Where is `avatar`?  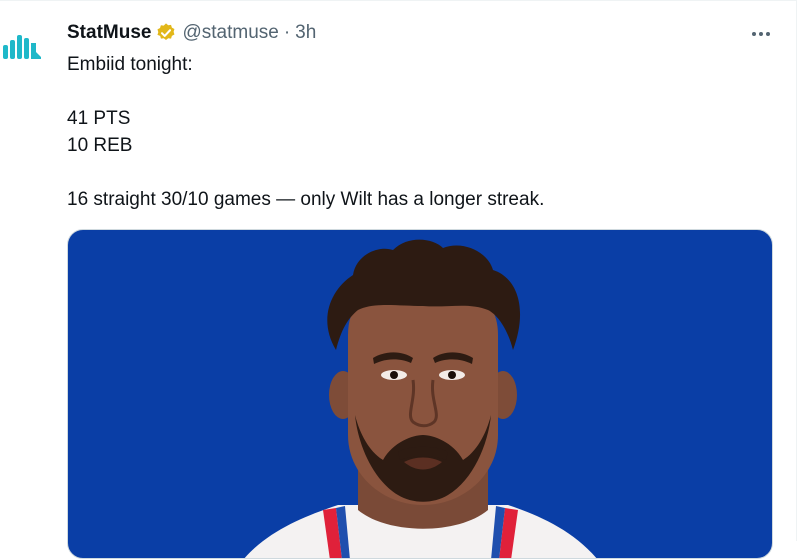
avatar is located at coordinates (22, 51).